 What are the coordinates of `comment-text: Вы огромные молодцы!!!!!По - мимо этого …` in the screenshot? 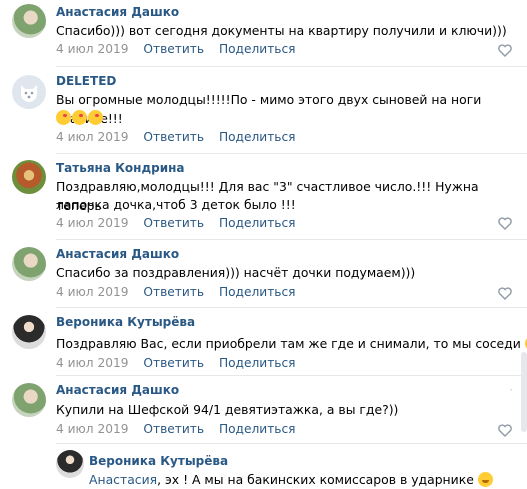 It's located at (269, 109).